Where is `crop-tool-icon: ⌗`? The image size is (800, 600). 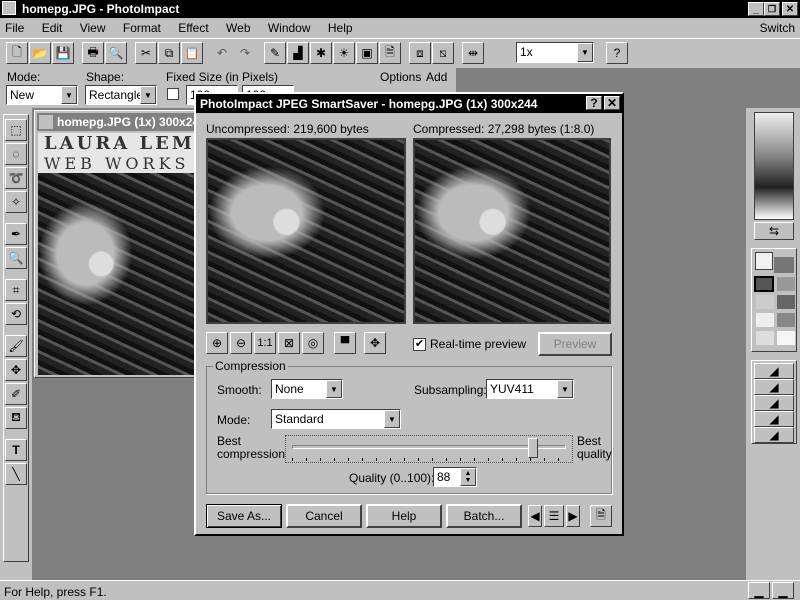
crop-tool-icon: ⌗ is located at coordinates (16, 290).